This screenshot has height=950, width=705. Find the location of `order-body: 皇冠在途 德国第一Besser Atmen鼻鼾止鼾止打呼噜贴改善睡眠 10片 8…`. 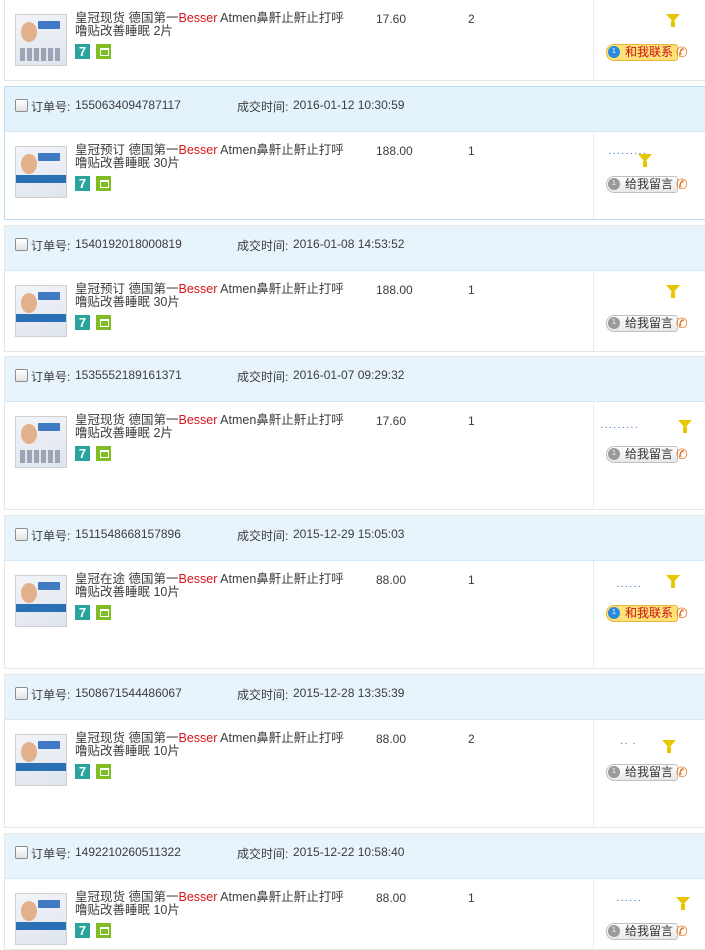

order-body: 皇冠在途 德国第一Besser Atmen鼻鼾止鼾止打呼噜贴改善睡眠 10片 8… is located at coordinates (355, 614).